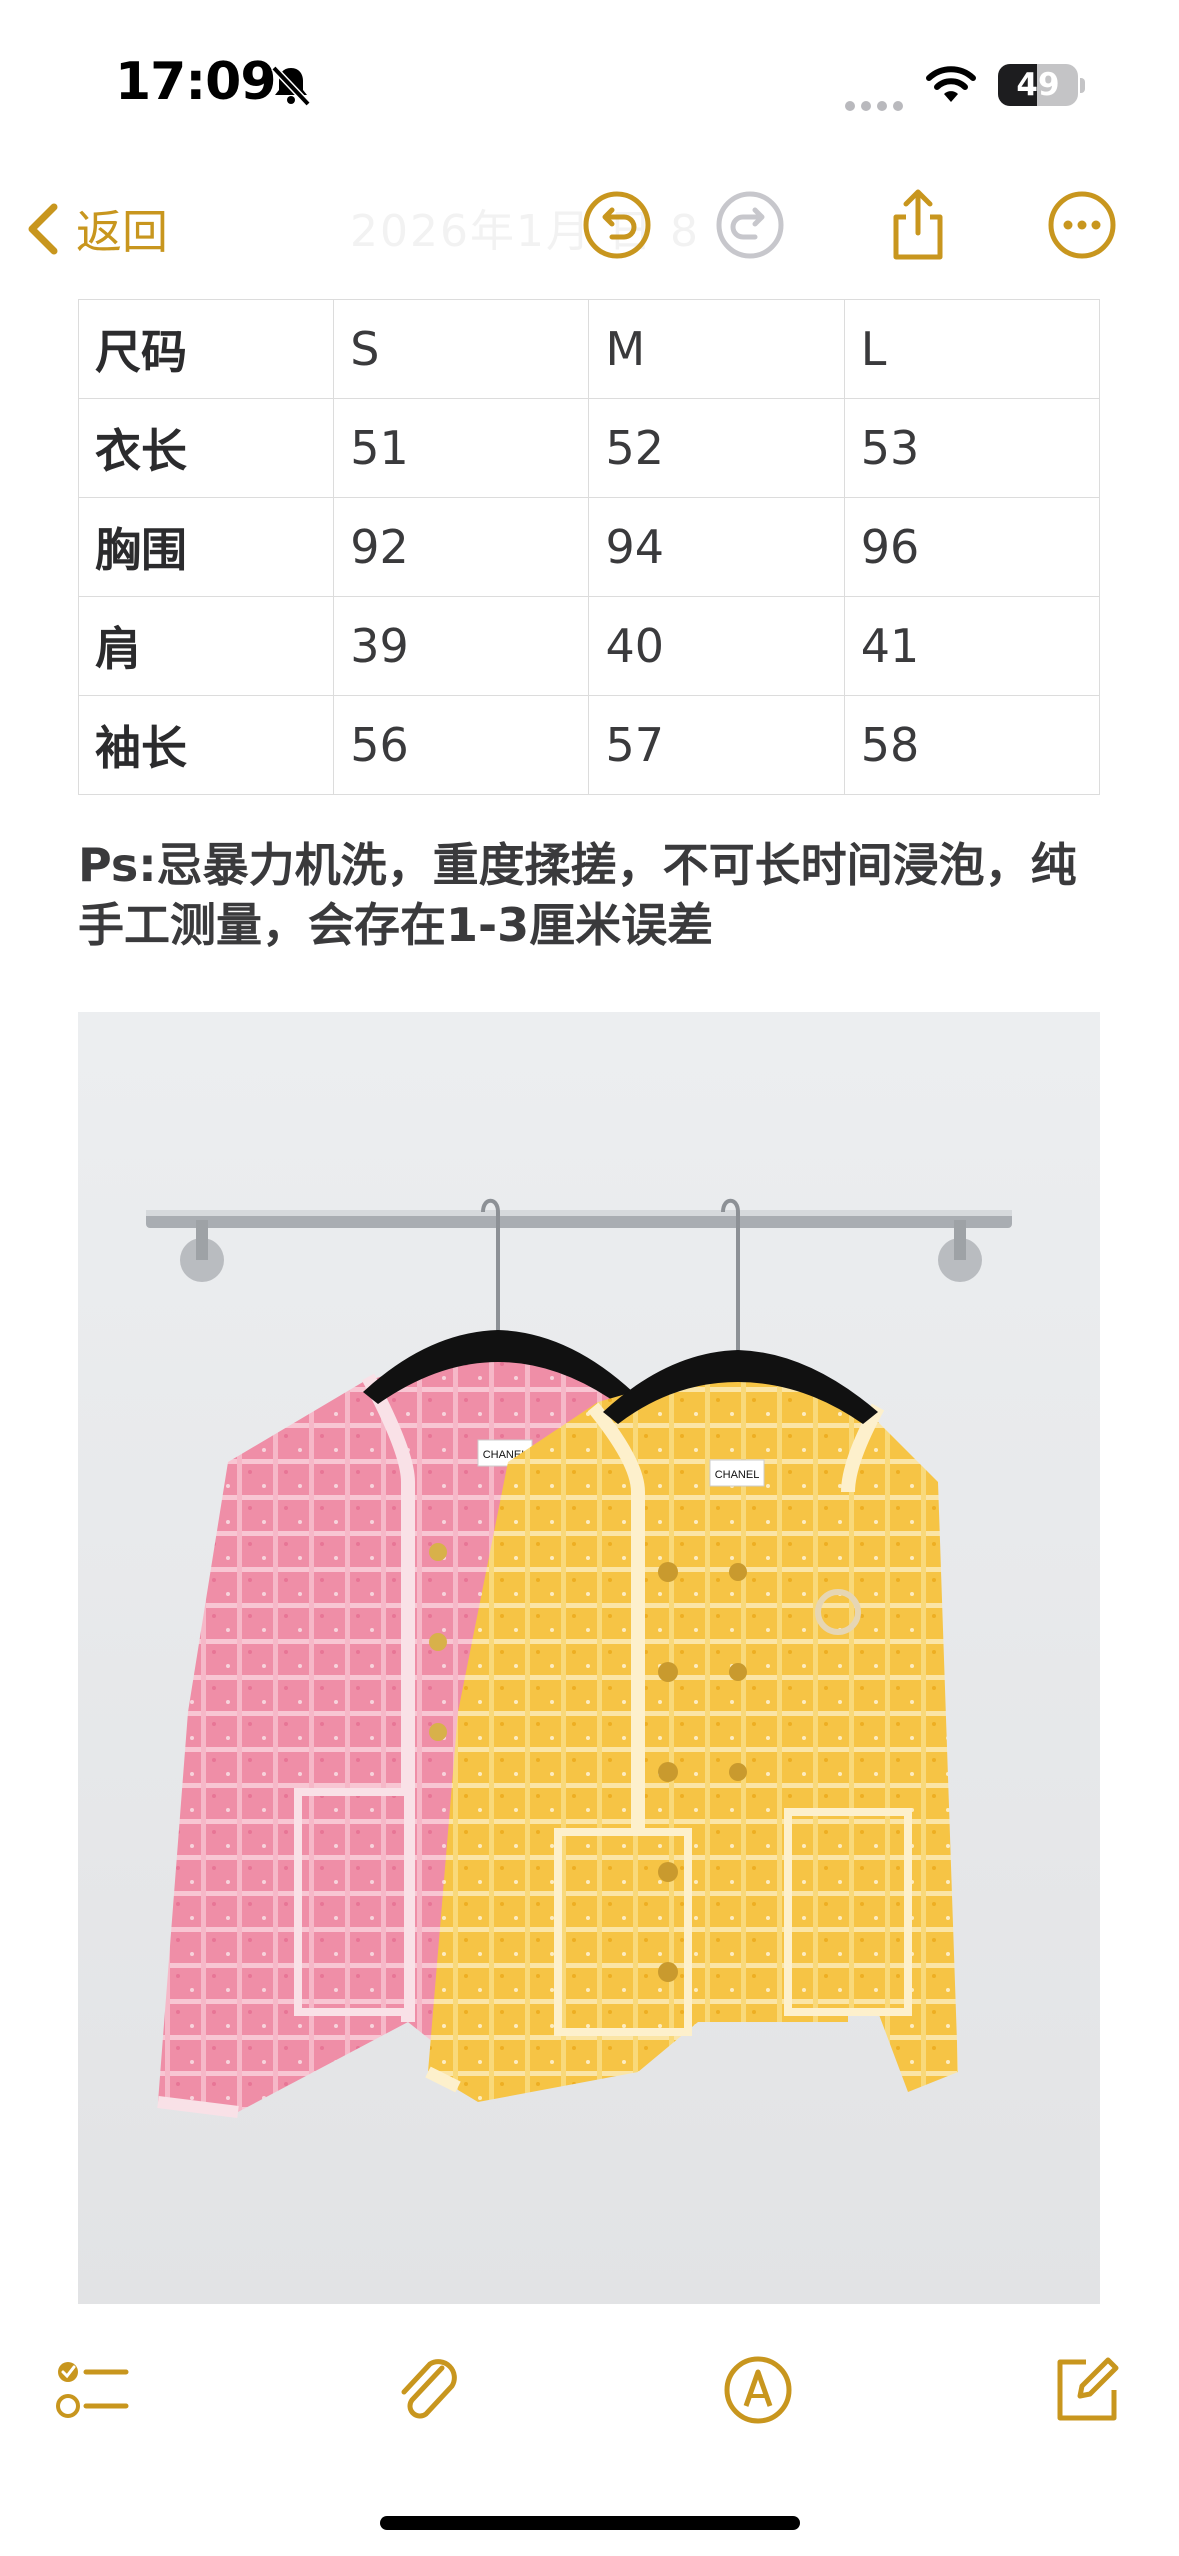 The height and width of the screenshot is (2556, 1179). I want to click on battery-level: 49, so click(1038, 85).